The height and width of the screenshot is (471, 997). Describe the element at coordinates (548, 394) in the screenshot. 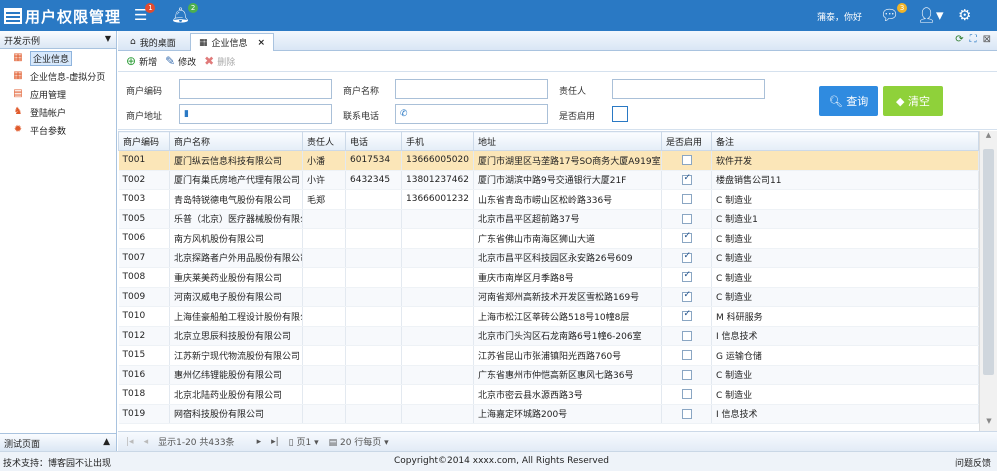

I see `table-row: T018 北京北陆药业股份有限公司 北京市密云县水源西路3号 C 制造业` at that location.